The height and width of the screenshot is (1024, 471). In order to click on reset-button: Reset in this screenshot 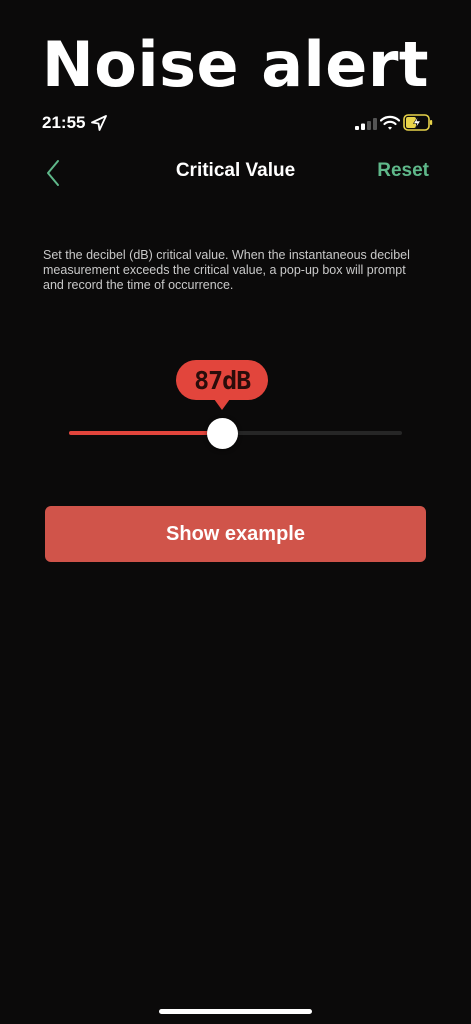, I will do `click(403, 171)`.